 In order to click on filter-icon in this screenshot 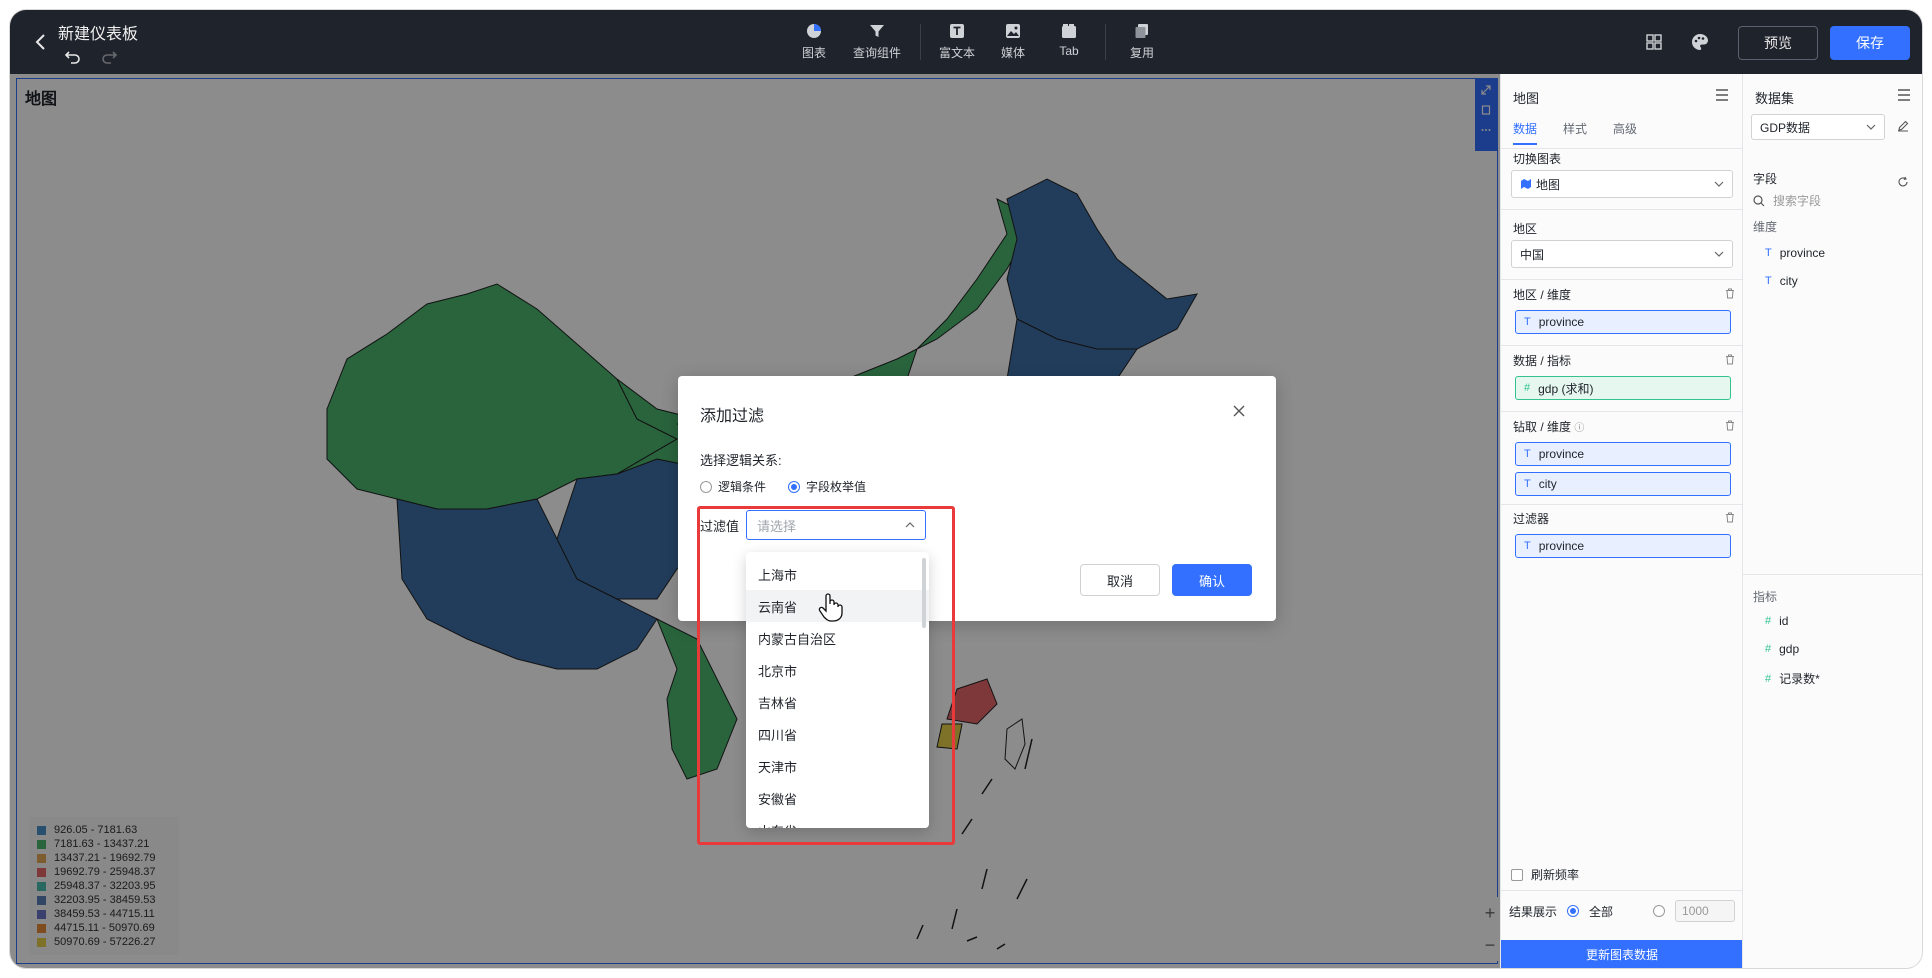, I will do `click(877, 31)`.